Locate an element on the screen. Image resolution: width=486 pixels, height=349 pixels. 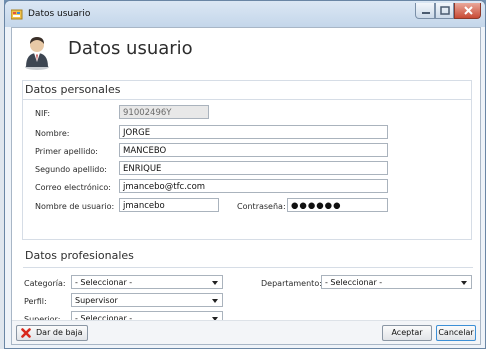
red-x-icon is located at coordinates (26, 333).